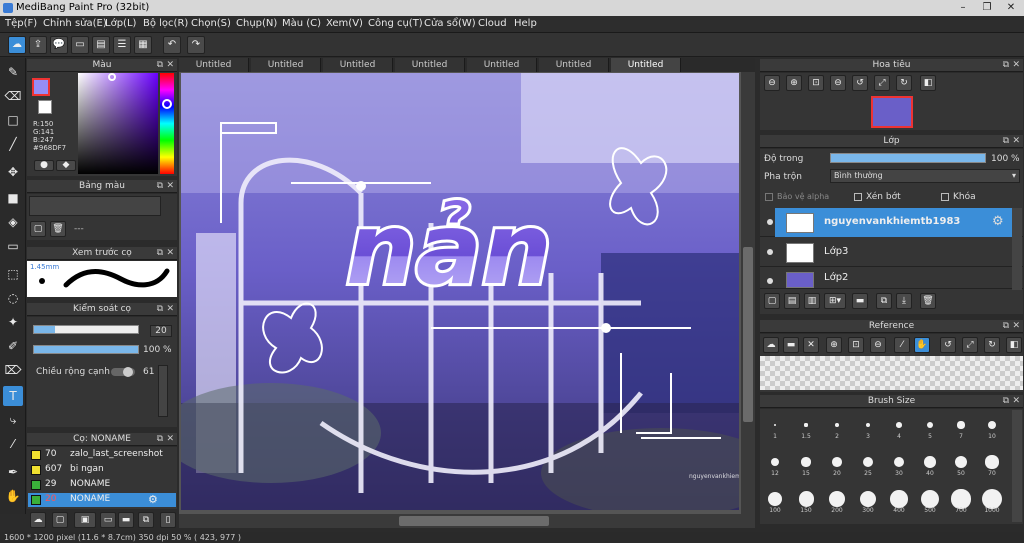 The height and width of the screenshot is (543, 1024). I want to click on brush-size-option: 3, so click(868, 426).